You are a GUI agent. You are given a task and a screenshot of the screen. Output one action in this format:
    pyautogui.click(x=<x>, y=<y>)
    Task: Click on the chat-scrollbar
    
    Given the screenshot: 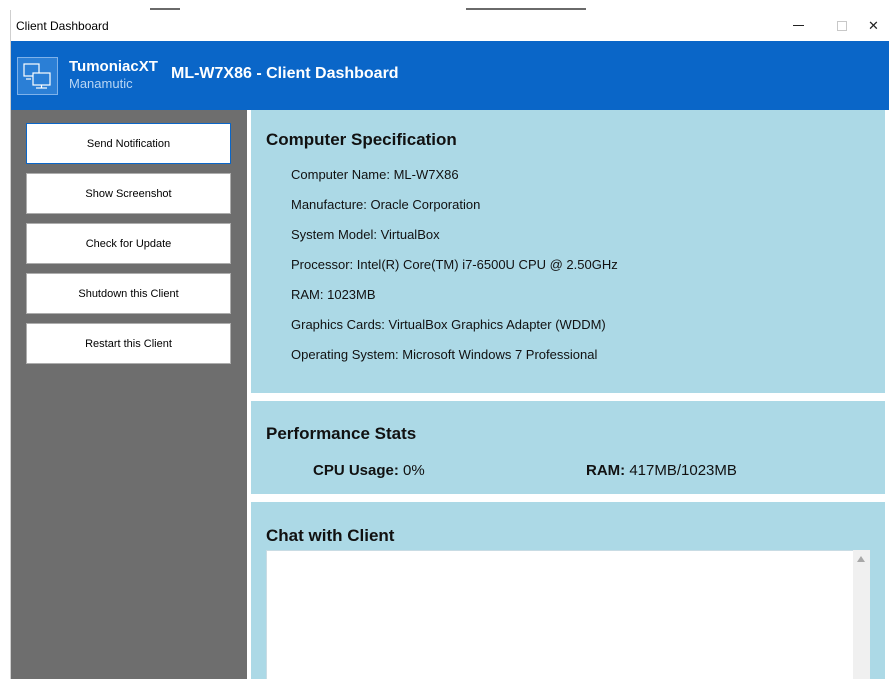 What is the action you would take?
    pyautogui.click(x=861, y=614)
    